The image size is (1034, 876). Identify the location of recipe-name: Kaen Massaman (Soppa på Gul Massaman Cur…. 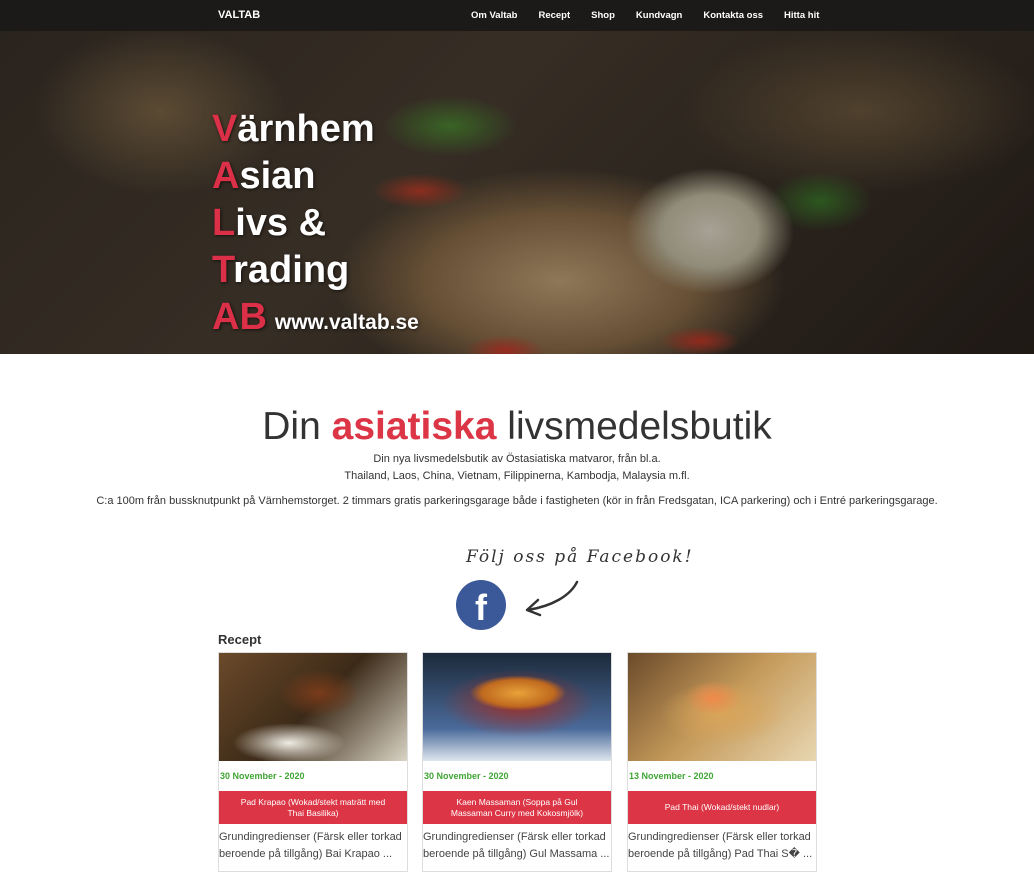
(517, 807).